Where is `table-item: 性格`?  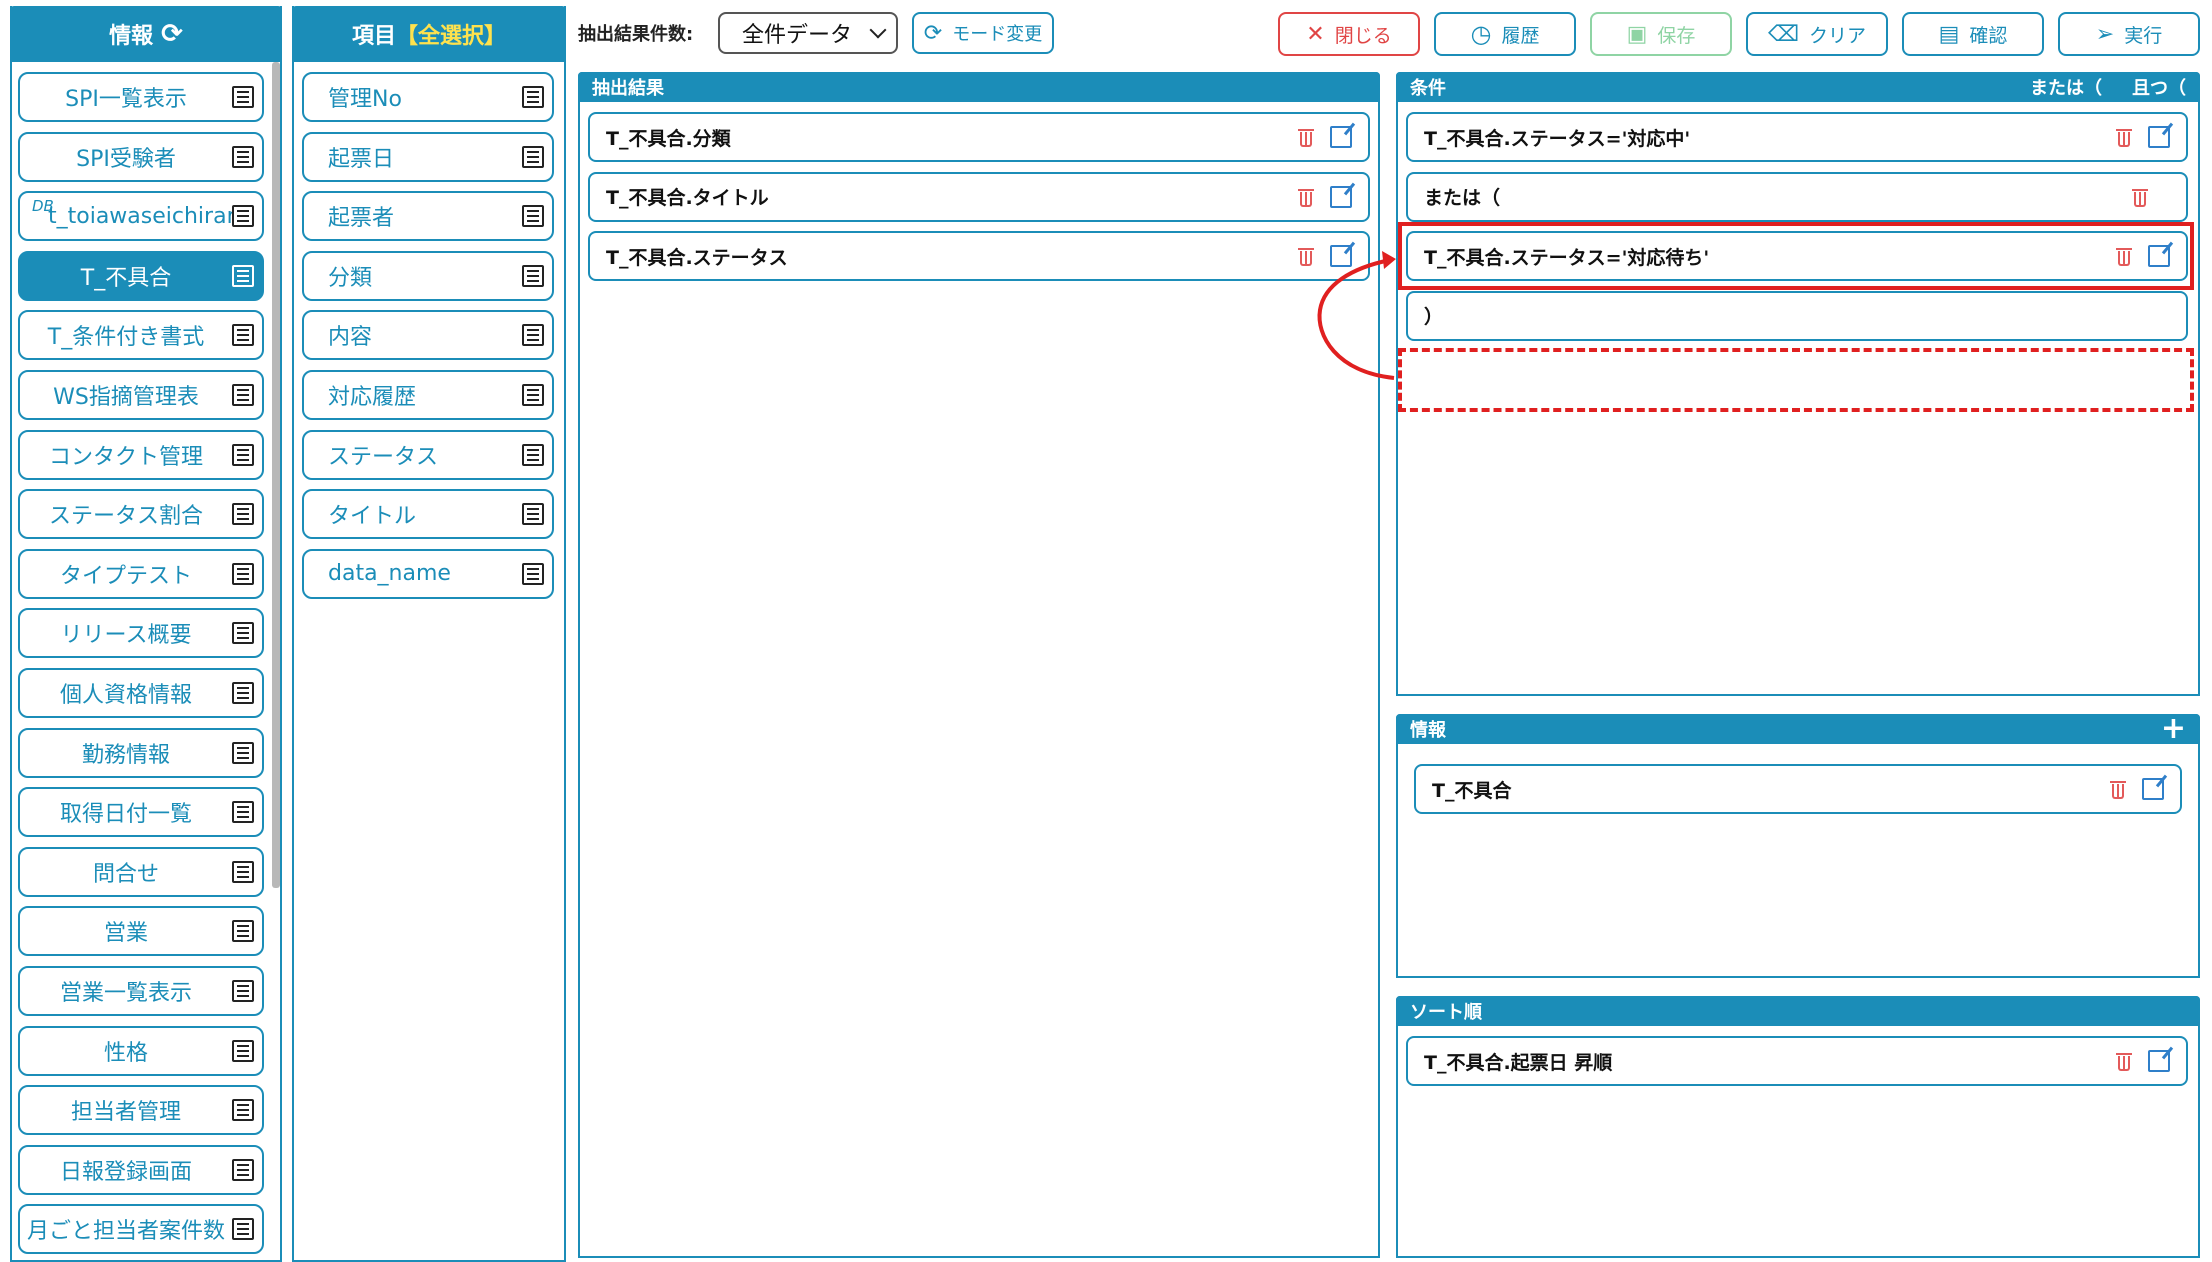 table-item: 性格 is located at coordinates (141, 1050).